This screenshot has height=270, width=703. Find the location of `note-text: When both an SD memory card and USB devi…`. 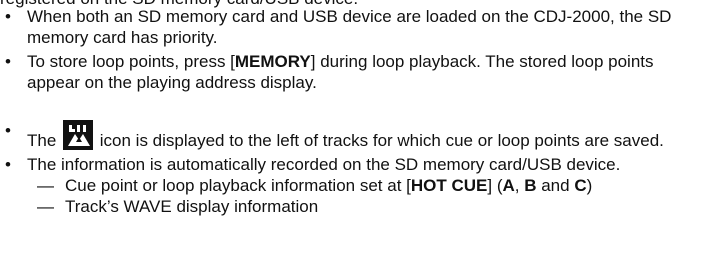

note-text: When both an SD memory card and USB devi… is located at coordinates (349, 27).